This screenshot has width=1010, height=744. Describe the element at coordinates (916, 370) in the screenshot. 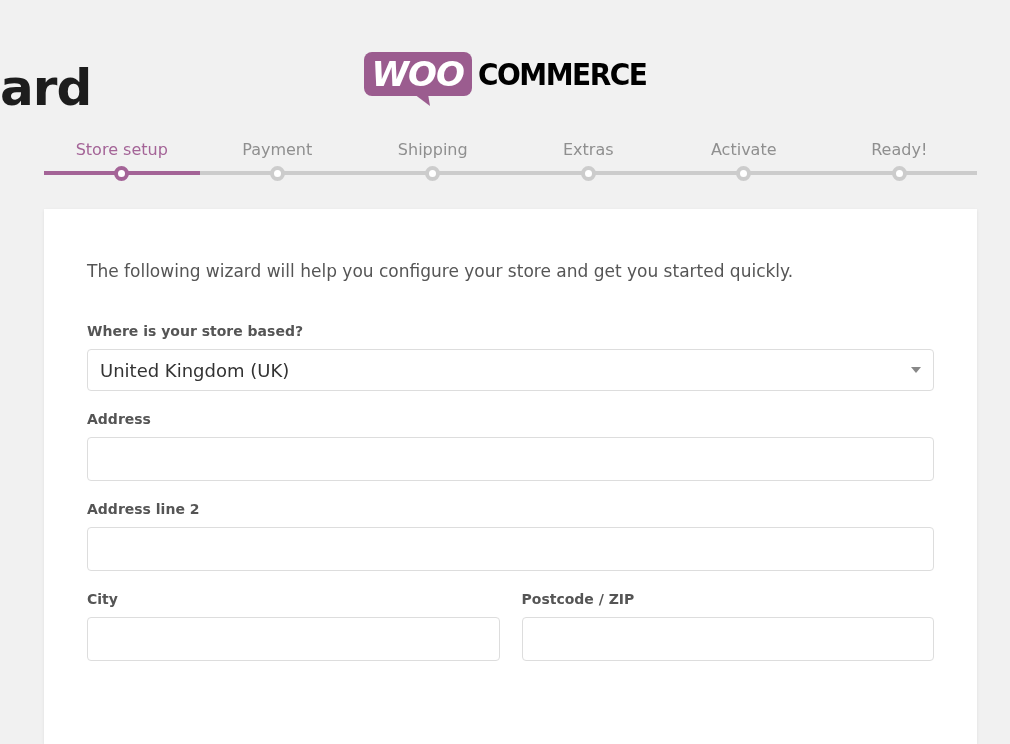

I see `caret-icon` at that location.